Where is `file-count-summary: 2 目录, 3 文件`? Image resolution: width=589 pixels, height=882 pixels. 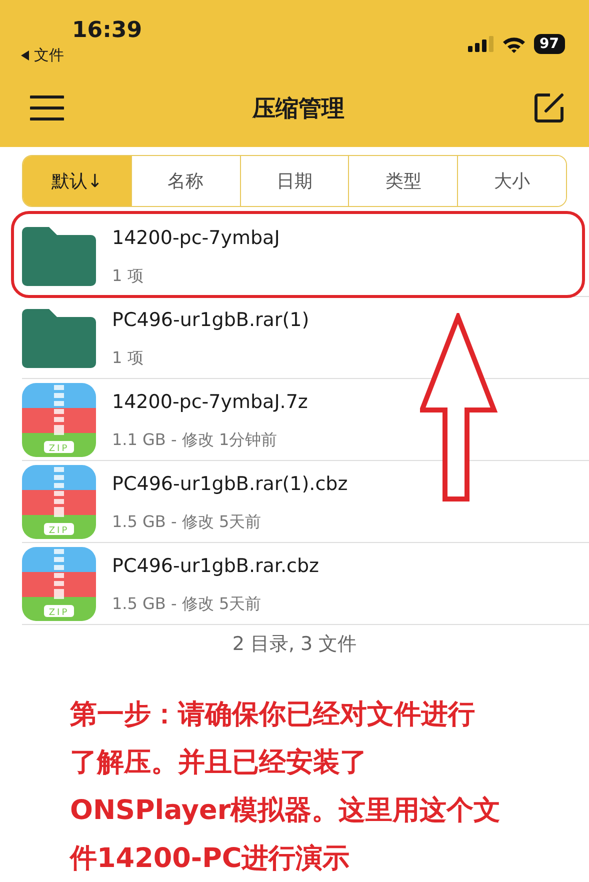 file-count-summary: 2 目录, 3 文件 is located at coordinates (294, 644).